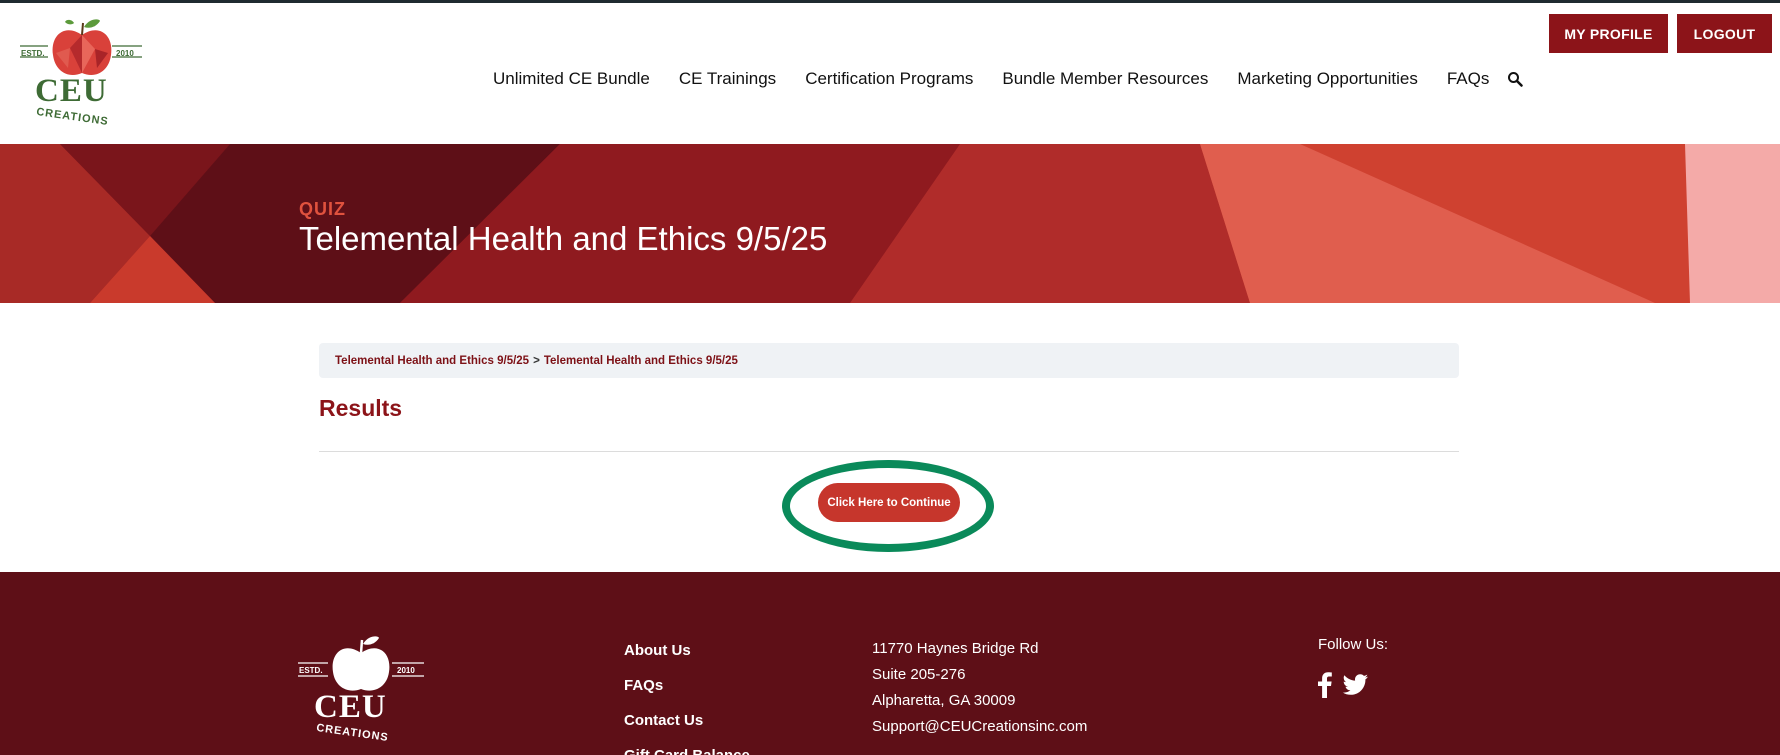  Describe the element at coordinates (944, 700) in the screenshot. I see `address-line-3: Alpharetta, GA 30009` at that location.